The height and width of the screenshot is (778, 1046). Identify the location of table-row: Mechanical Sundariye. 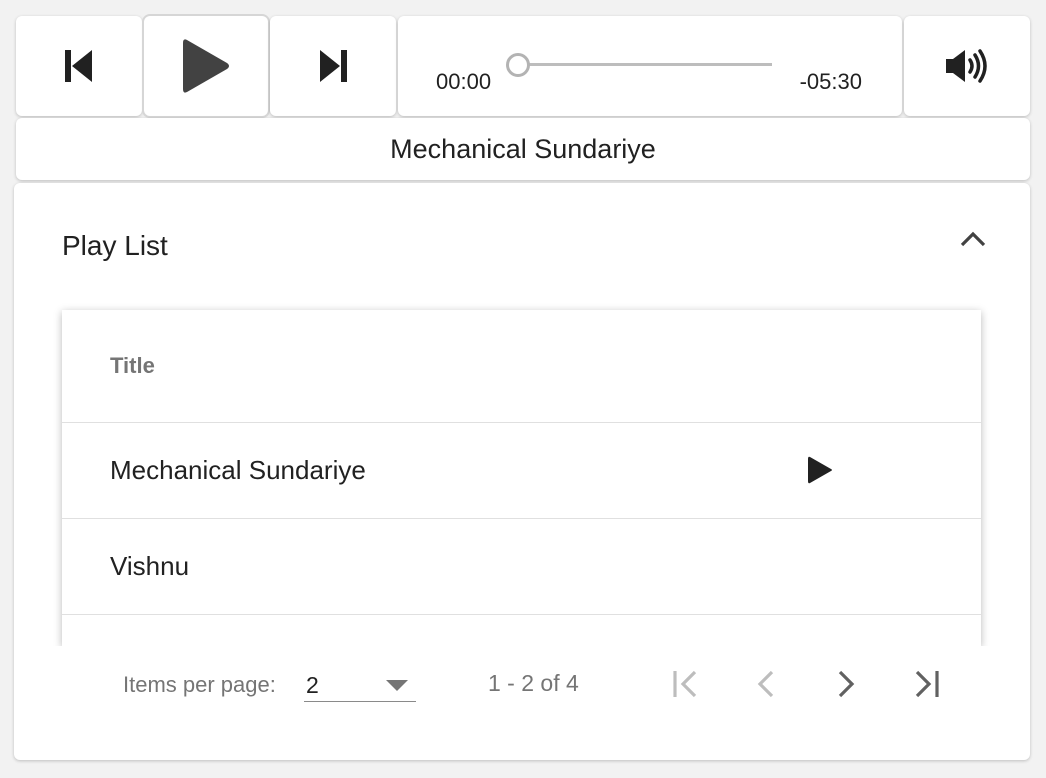
(521, 471).